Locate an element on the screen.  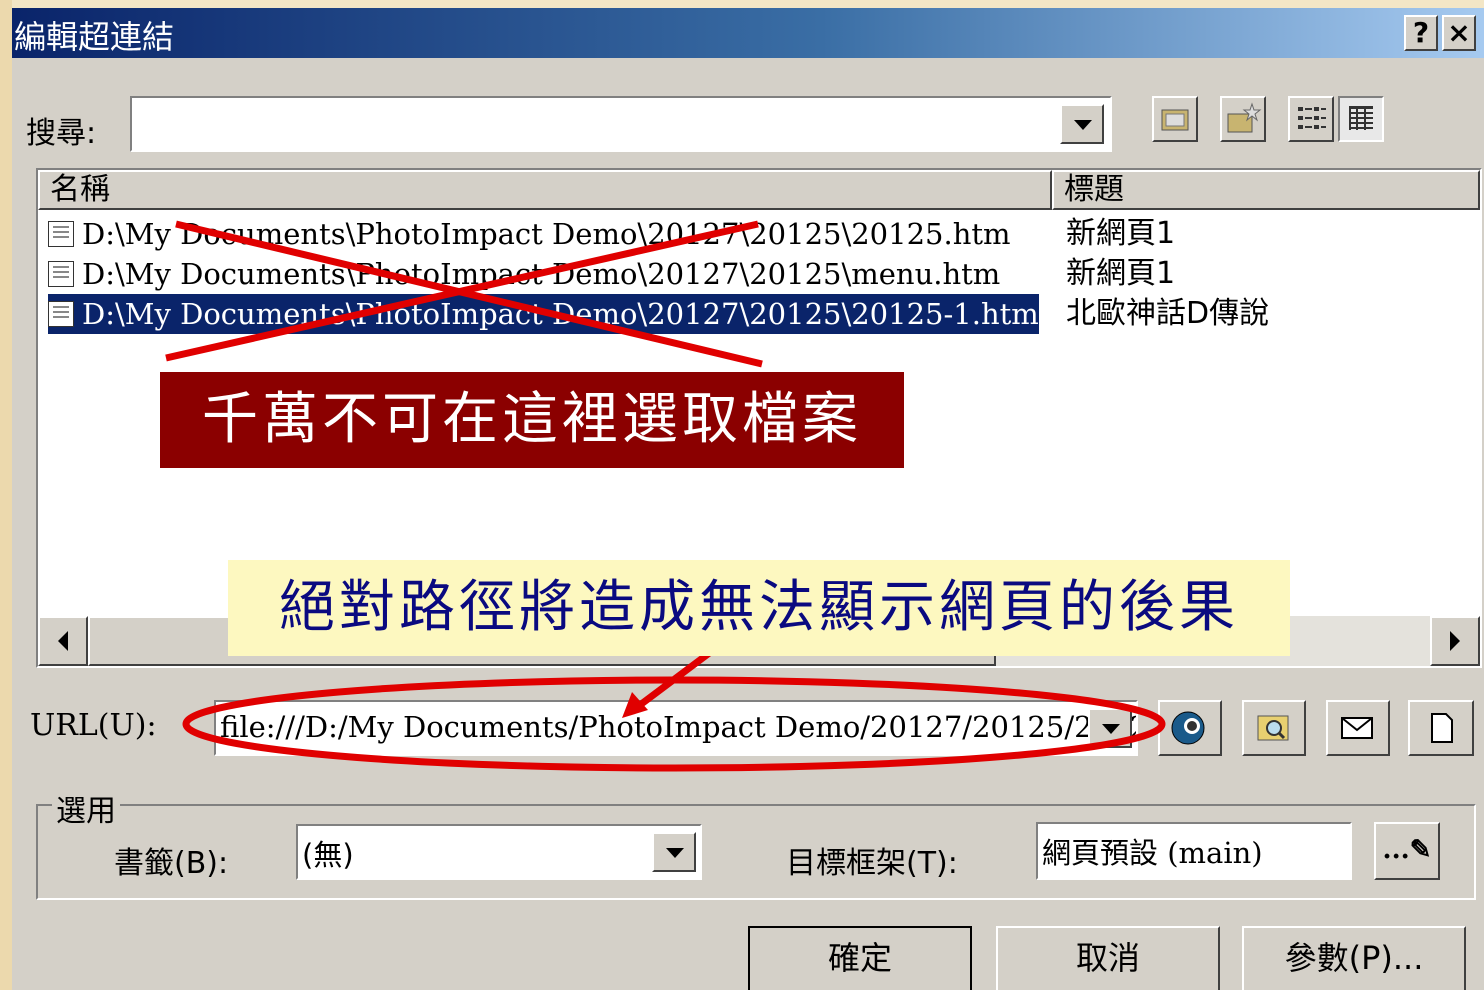
cancel-button: 取消 is located at coordinates (1108, 958).